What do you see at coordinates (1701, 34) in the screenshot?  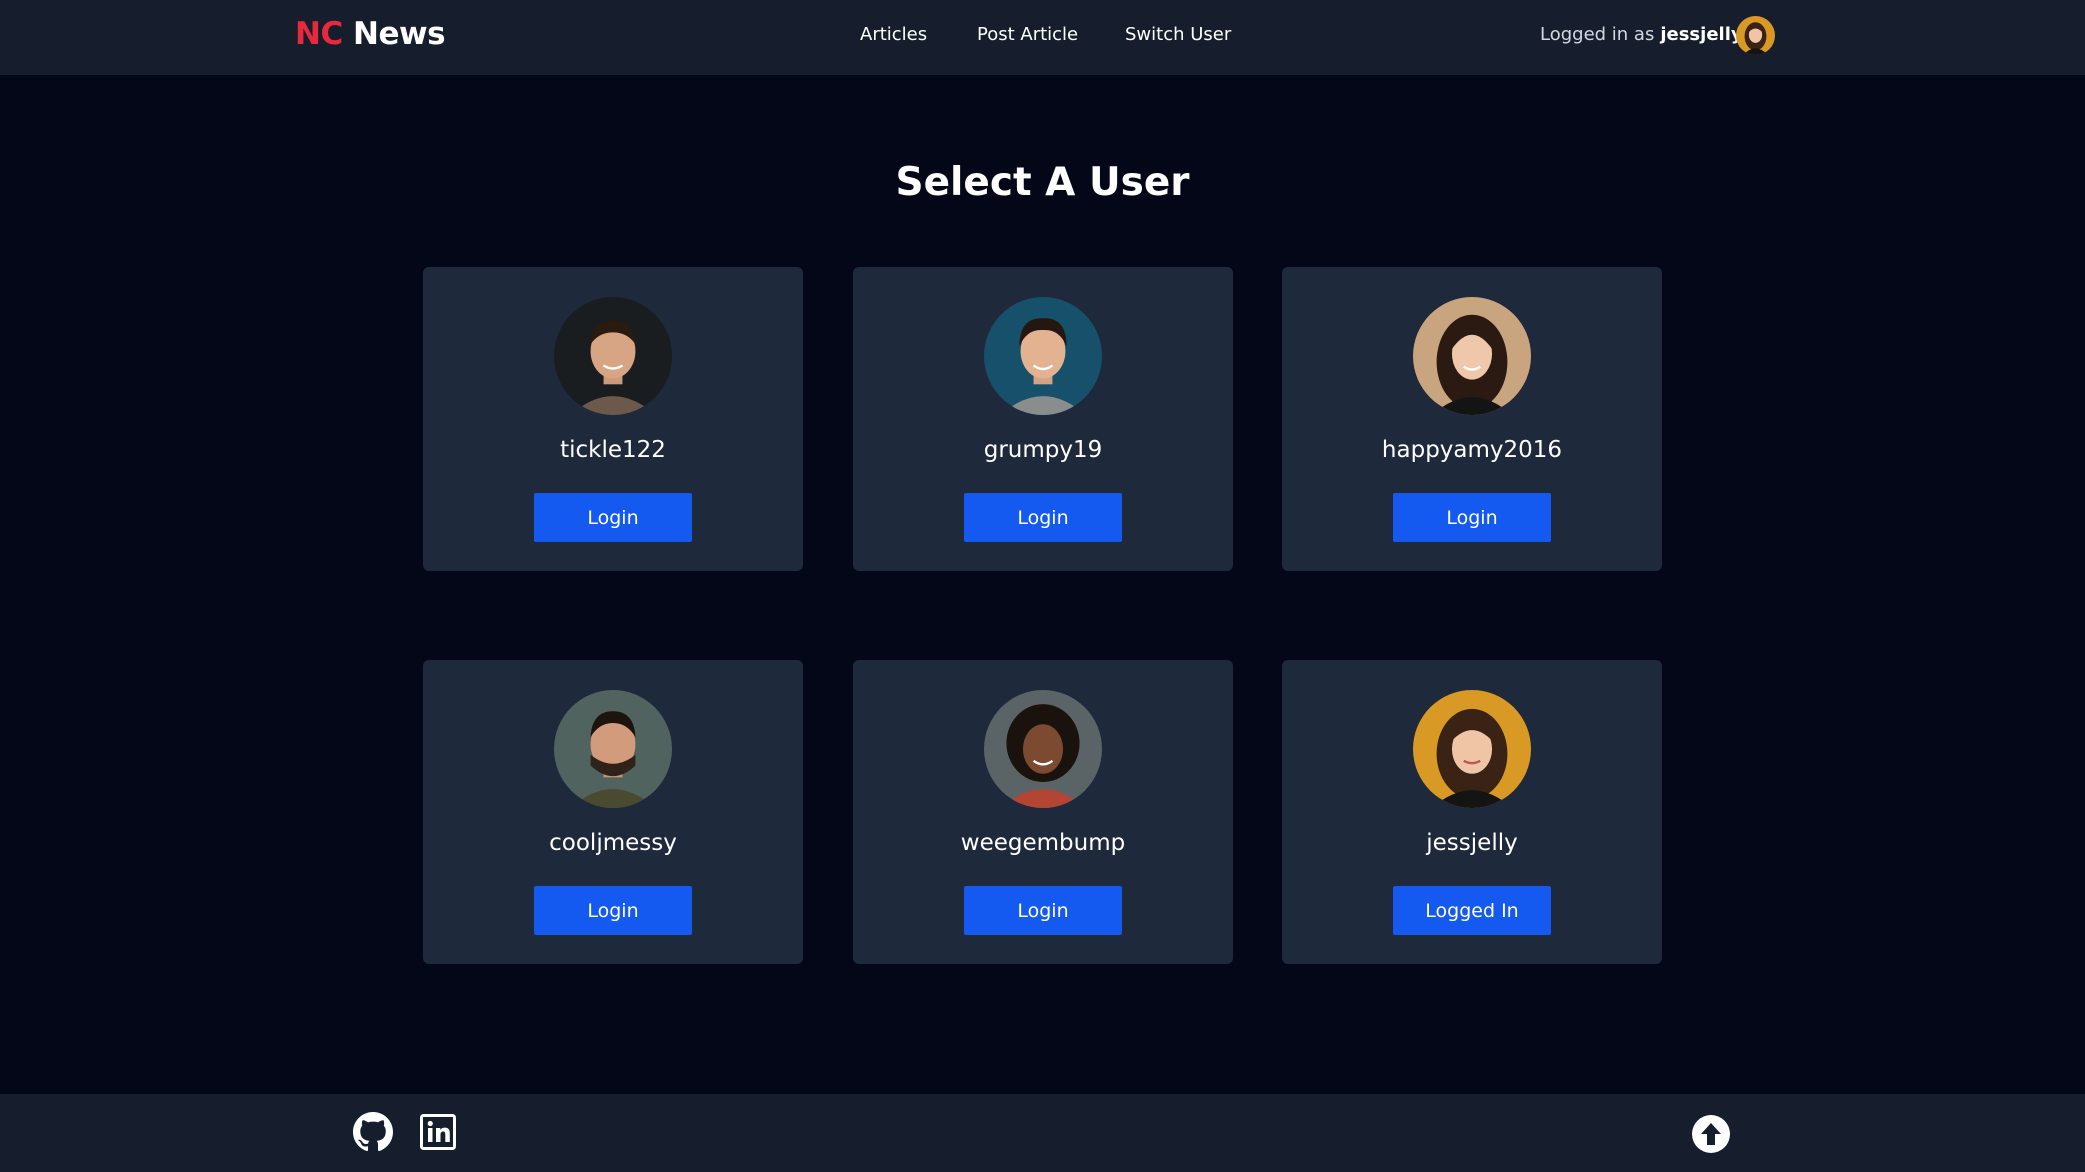 I see `logged-in-username: jessjelly` at bounding box center [1701, 34].